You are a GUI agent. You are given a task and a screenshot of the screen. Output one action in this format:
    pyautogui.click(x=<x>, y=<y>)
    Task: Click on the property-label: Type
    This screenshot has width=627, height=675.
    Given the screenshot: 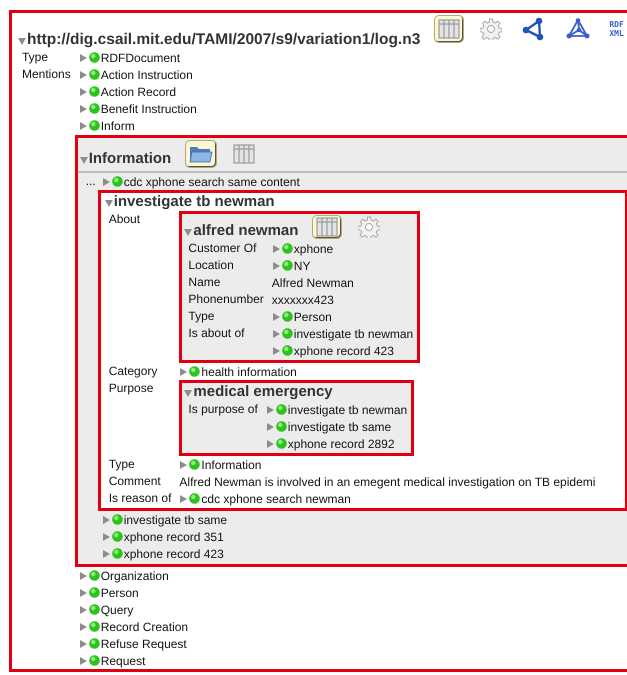 What is the action you would take?
    pyautogui.click(x=35, y=57)
    